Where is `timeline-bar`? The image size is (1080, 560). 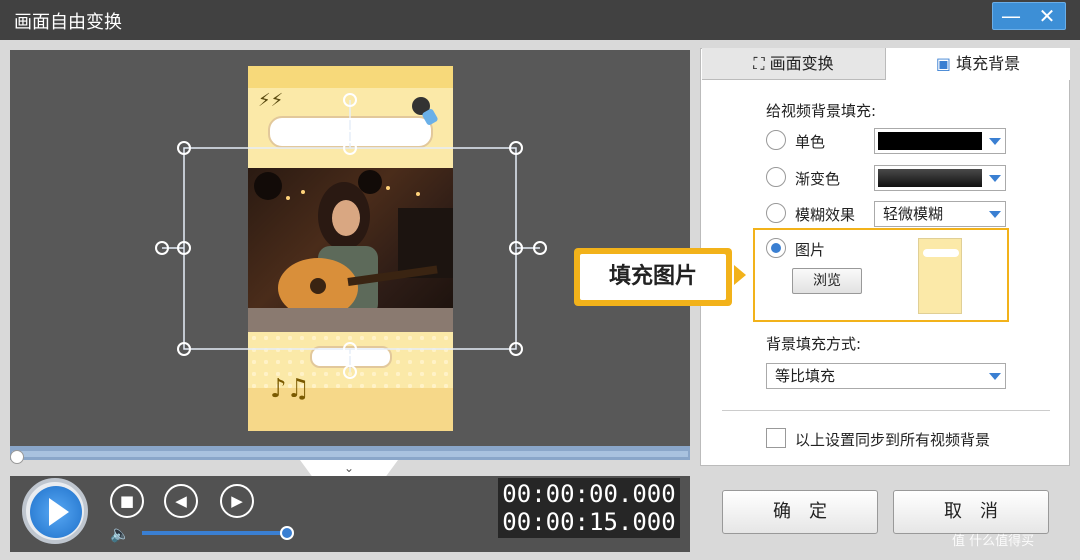
timeline-bar is located at coordinates (350, 454).